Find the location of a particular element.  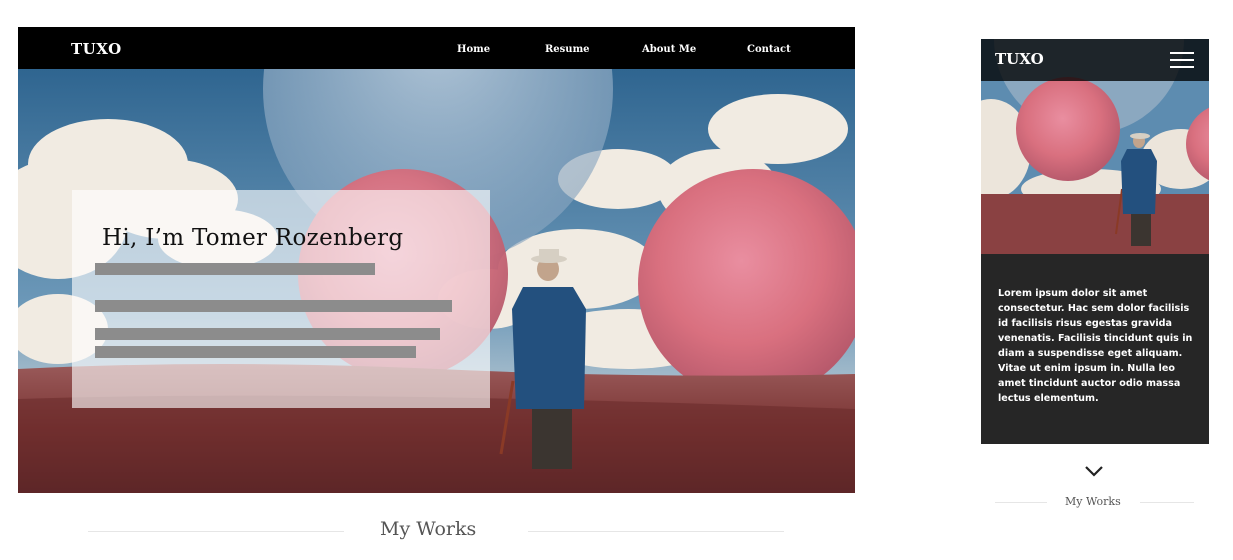

desktop-my-works-heading: My Works is located at coordinates (436, 530).